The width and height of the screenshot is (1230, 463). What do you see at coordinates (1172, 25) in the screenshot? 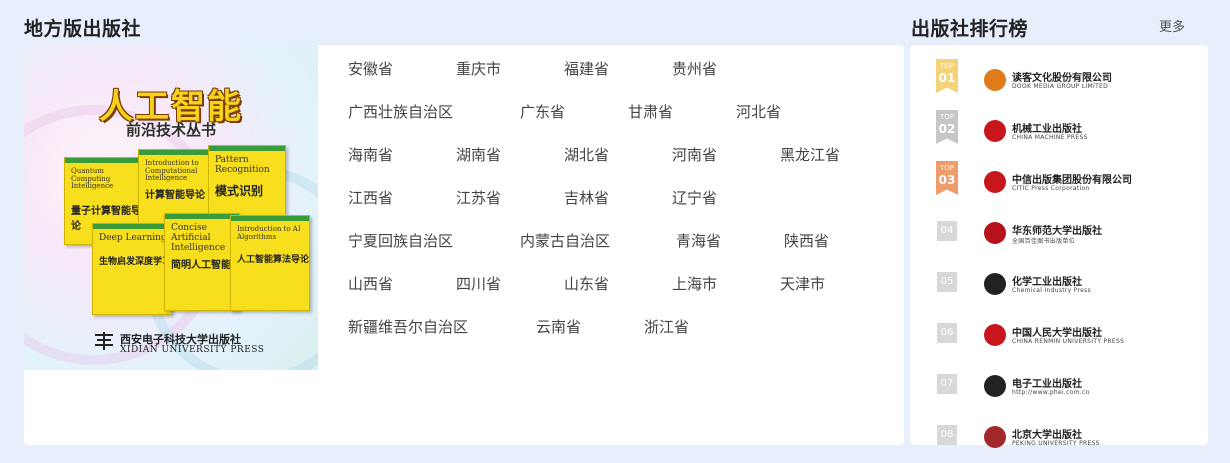
I see `more-link: 更多` at bounding box center [1172, 25].